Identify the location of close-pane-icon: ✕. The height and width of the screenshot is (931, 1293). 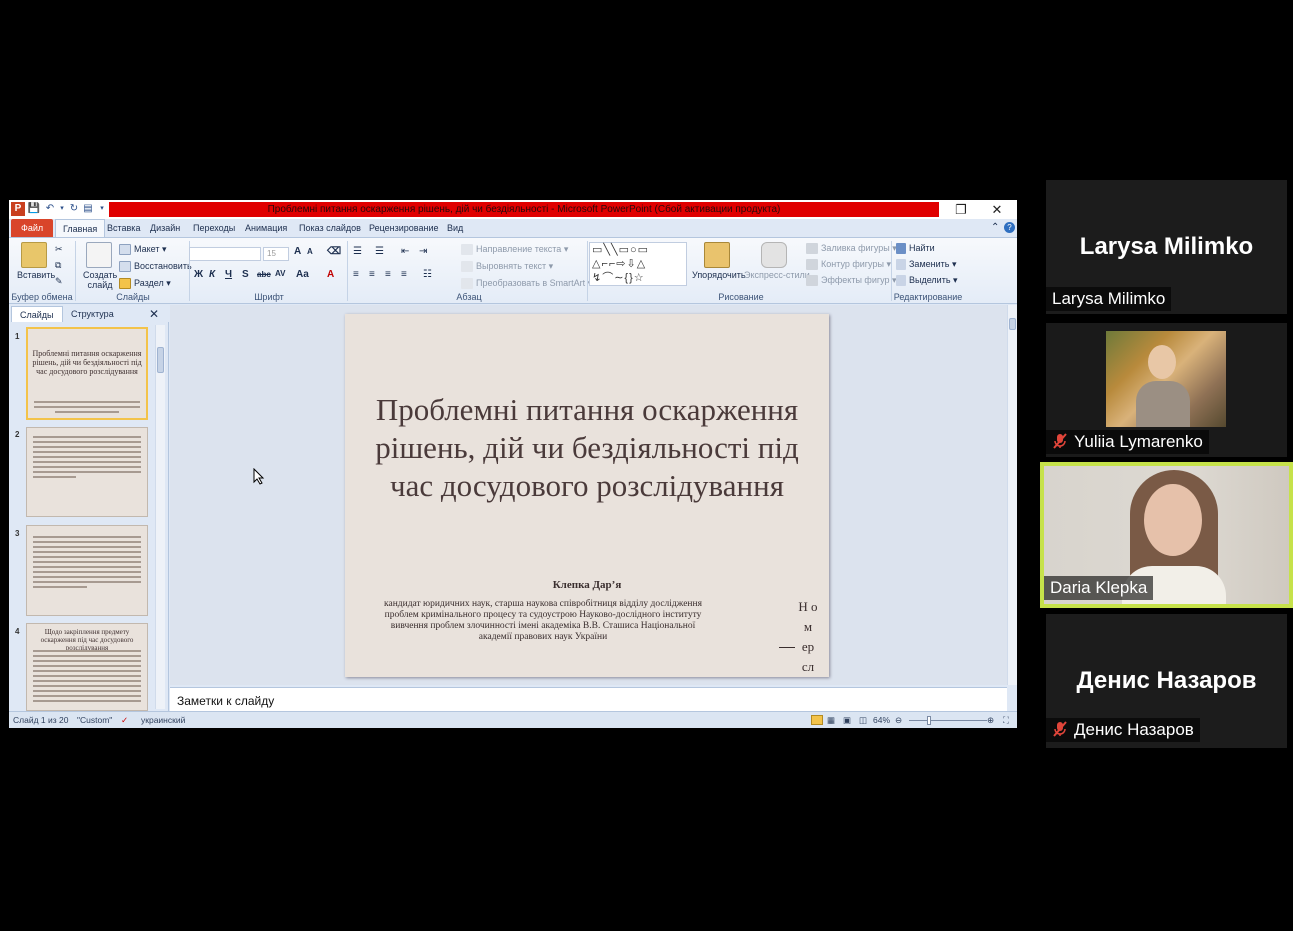
(154, 314).